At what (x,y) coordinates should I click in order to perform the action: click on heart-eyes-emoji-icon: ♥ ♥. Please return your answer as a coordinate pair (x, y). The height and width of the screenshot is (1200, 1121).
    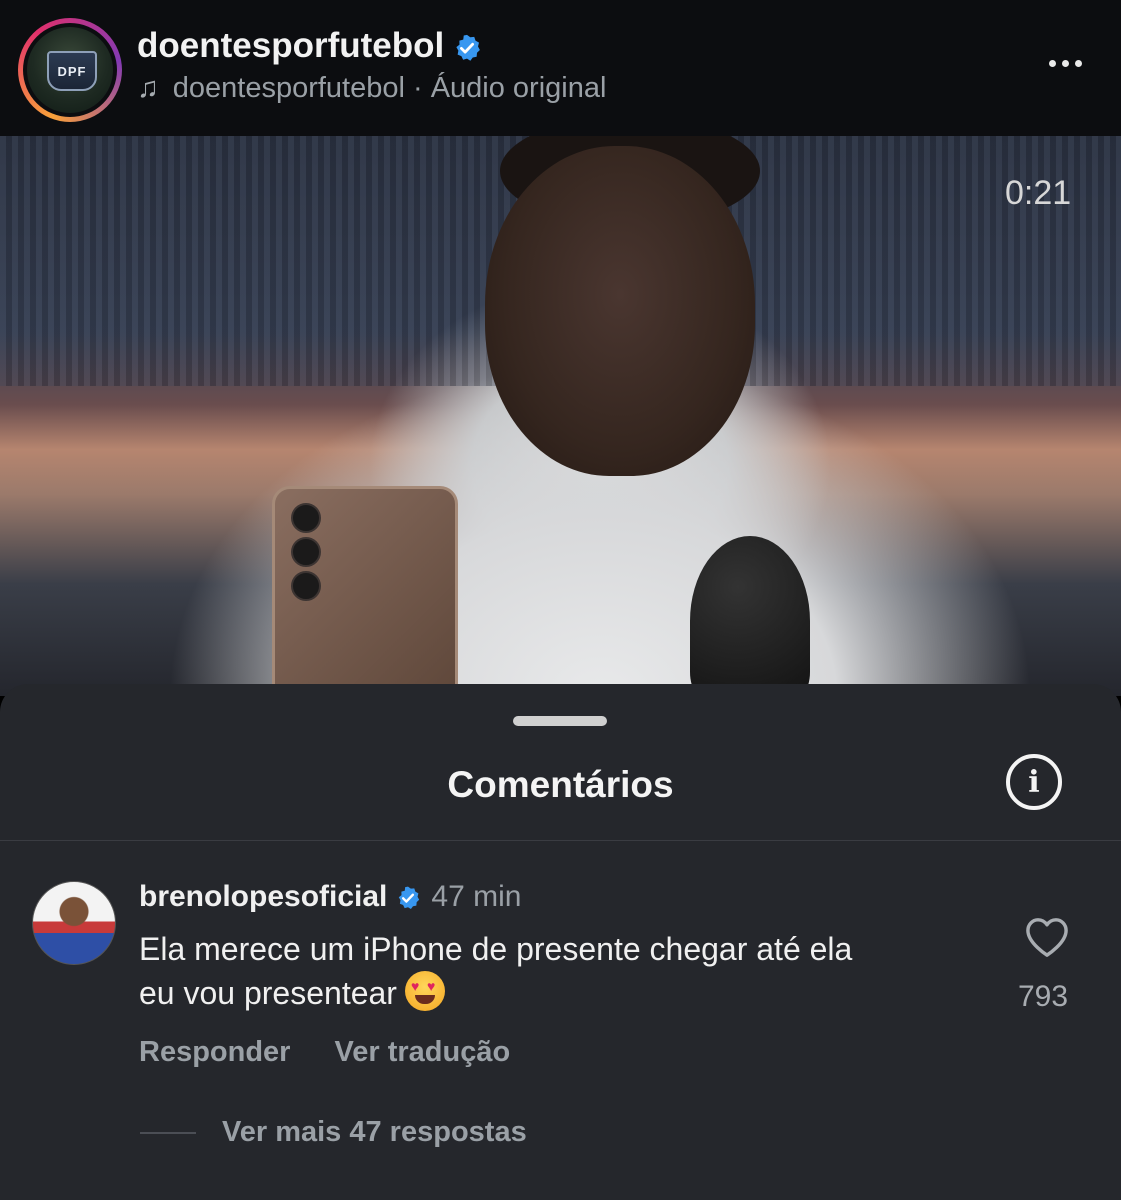
    Looking at the image, I should click on (424, 991).